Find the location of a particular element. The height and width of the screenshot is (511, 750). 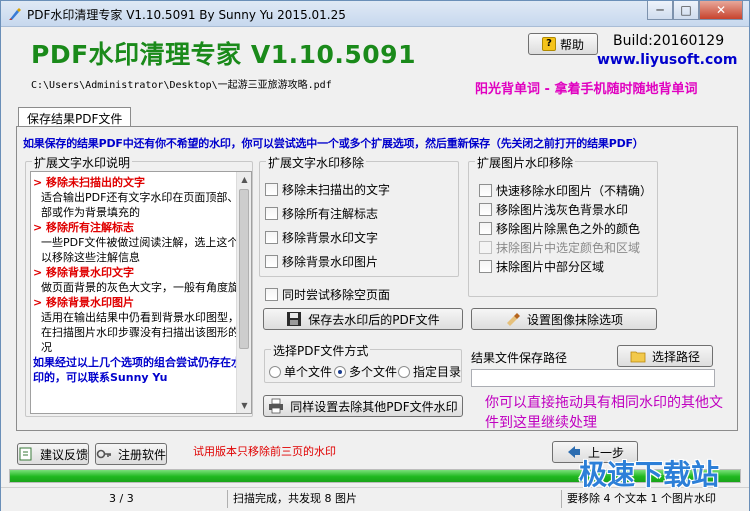

status-scan-result: 扫描完成，共发现 8 图片 is located at coordinates (295, 498).